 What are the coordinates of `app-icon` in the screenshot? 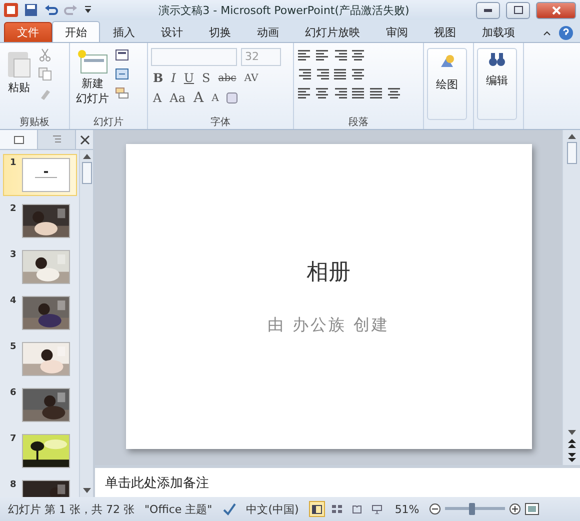 It's located at (11, 10).